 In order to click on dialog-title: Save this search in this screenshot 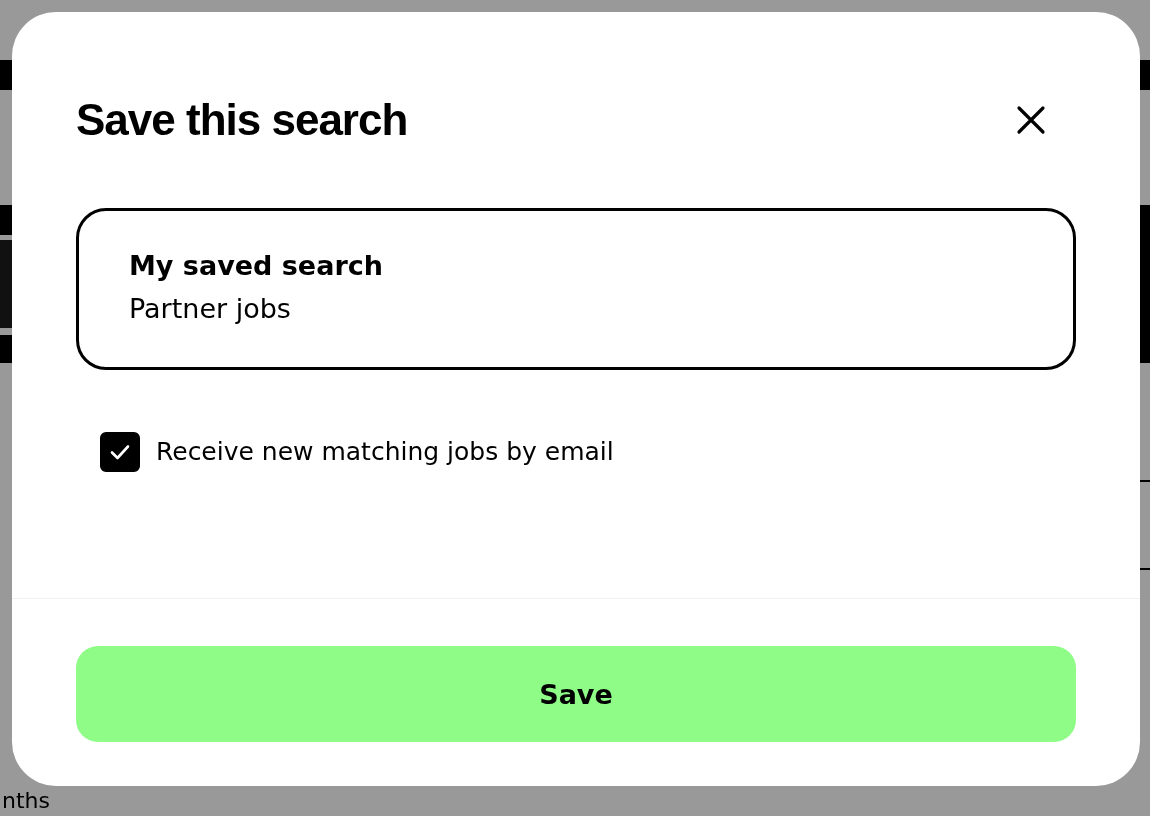, I will do `click(242, 120)`.